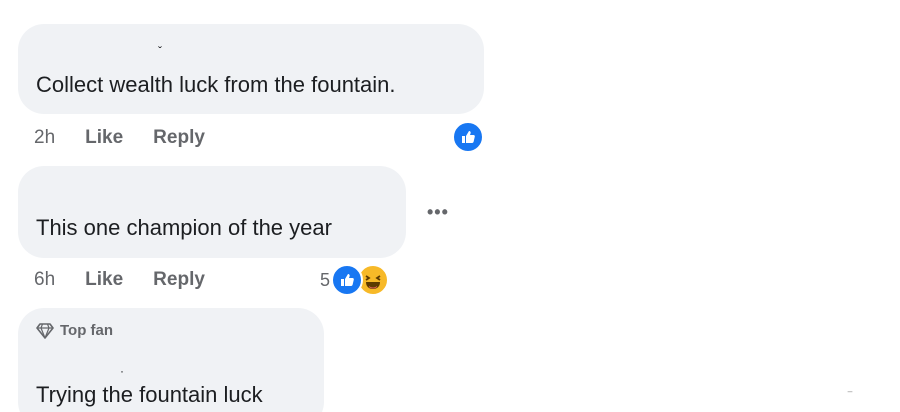  I want to click on stray-mark: ‾, so click(850, 397).